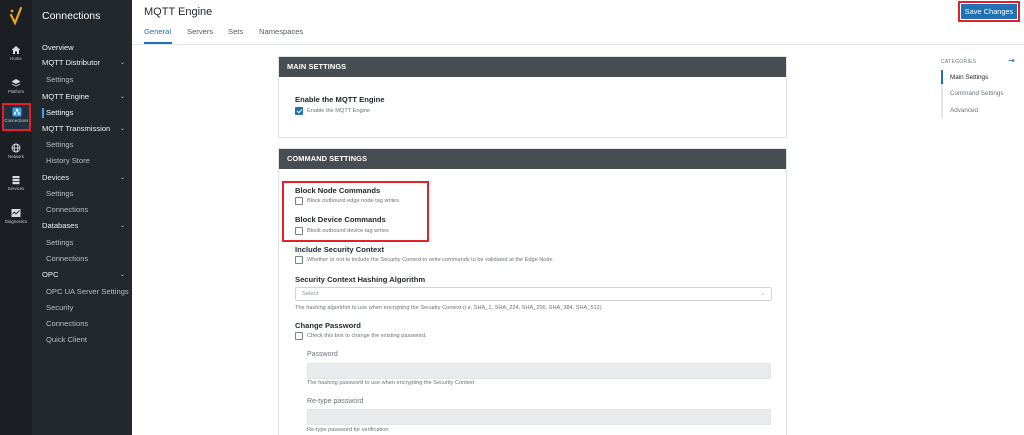 This screenshot has width=1024, height=435. I want to click on nav-item-engine-settings: Settings, so click(82, 113).